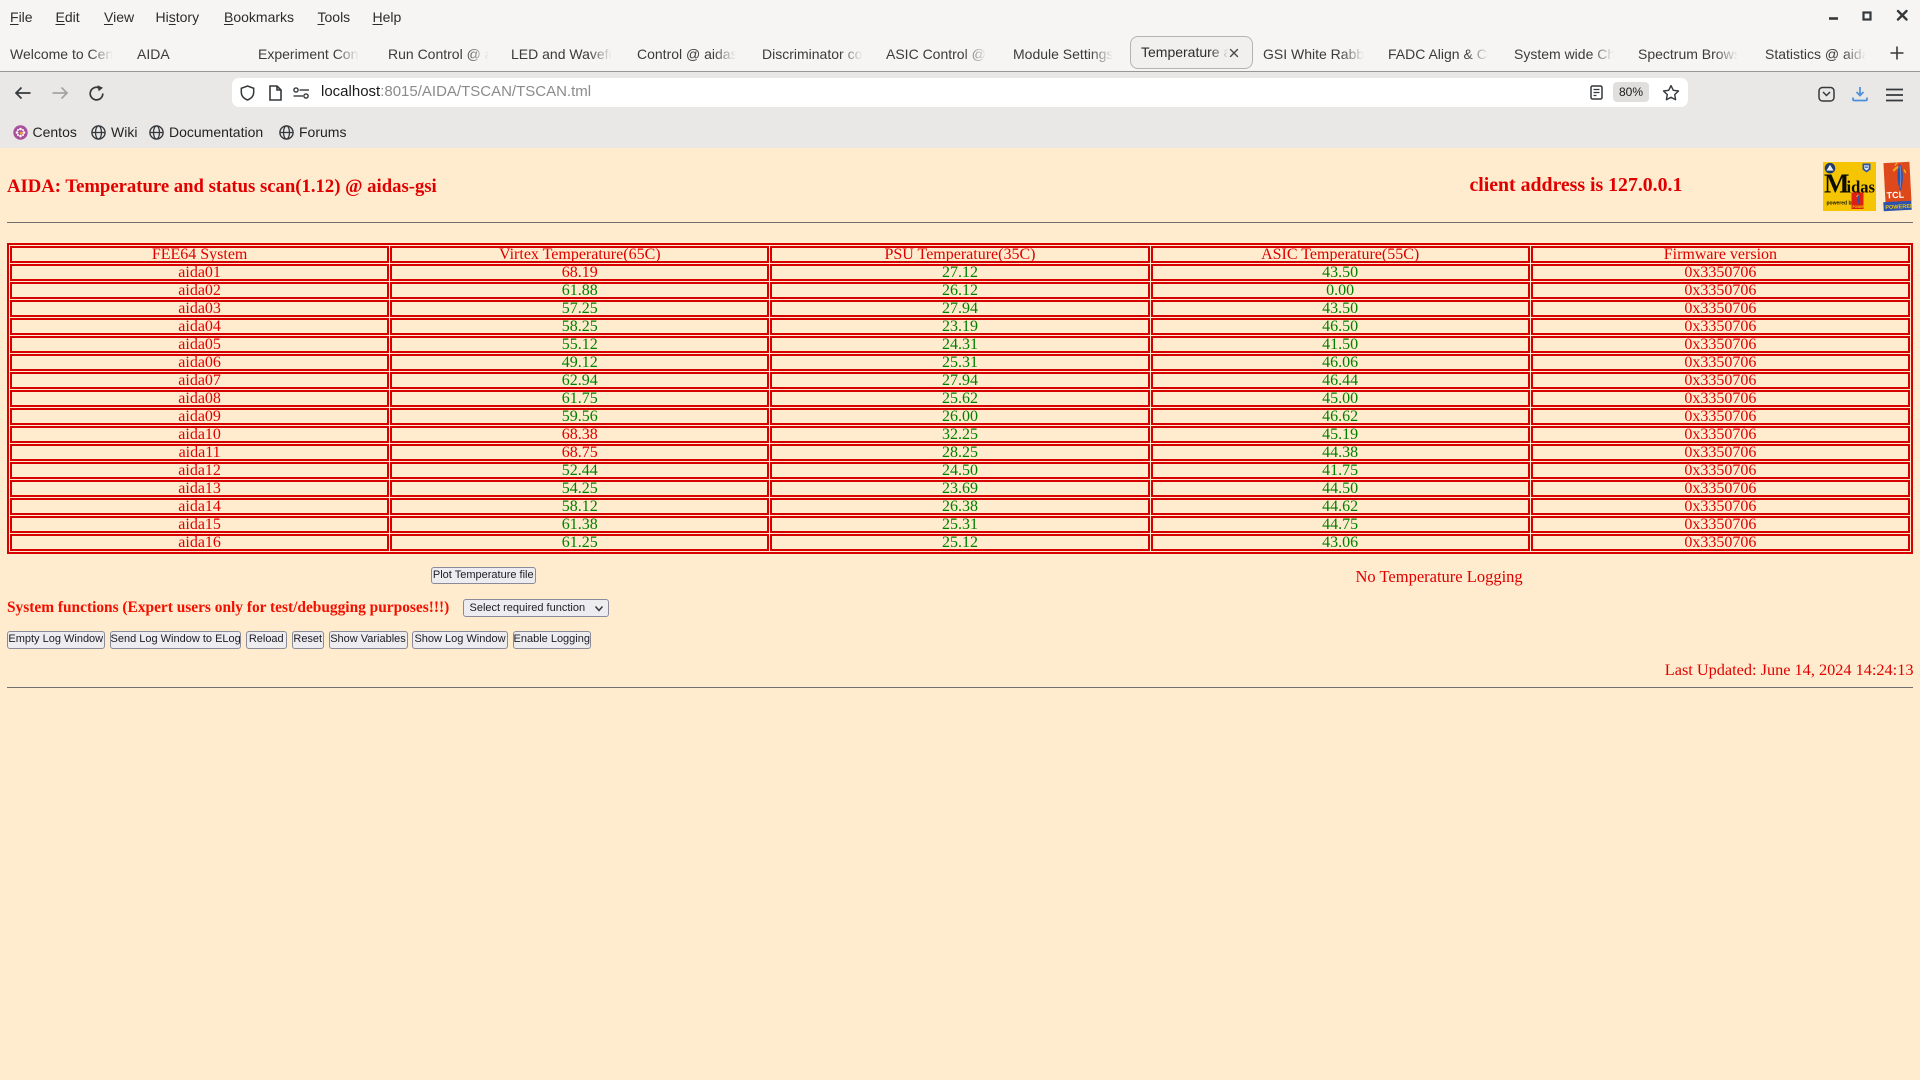 The image size is (1920, 1080). I want to click on svg-text: powered by, so click(1841, 204).